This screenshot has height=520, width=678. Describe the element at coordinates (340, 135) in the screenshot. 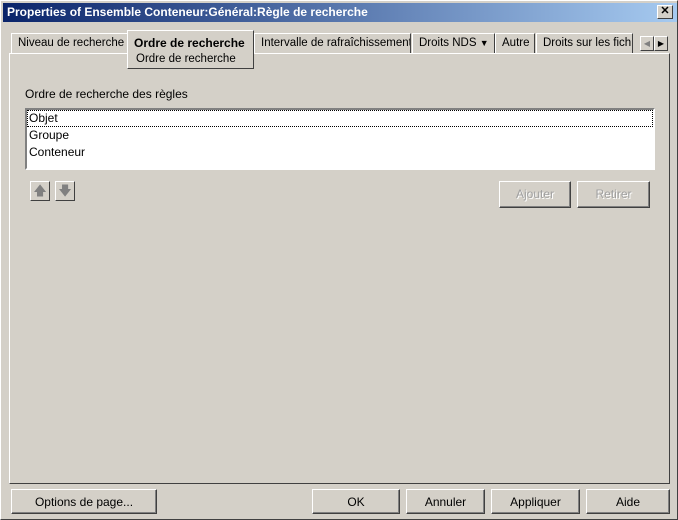

I see `list-item: Groupe` at that location.